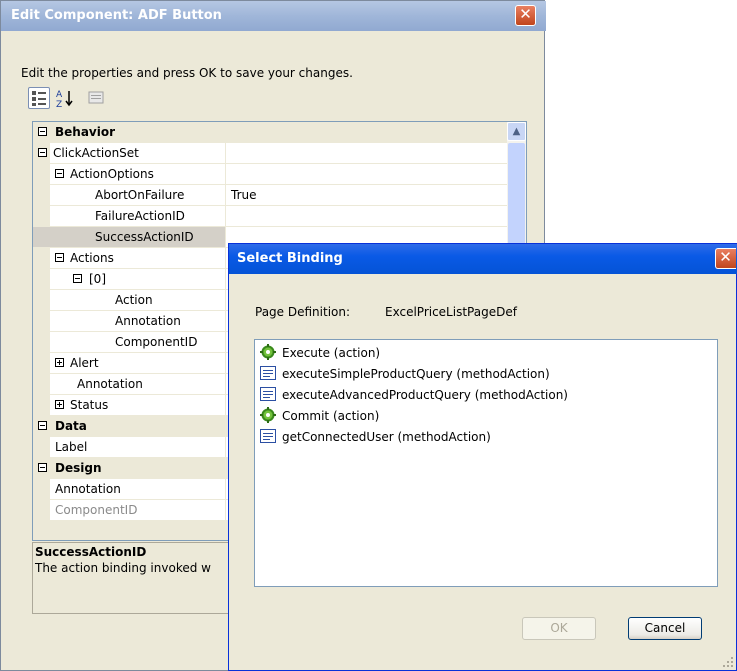 The height and width of the screenshot is (671, 737). I want to click on description-text: The action binding invoked w, so click(123, 568).